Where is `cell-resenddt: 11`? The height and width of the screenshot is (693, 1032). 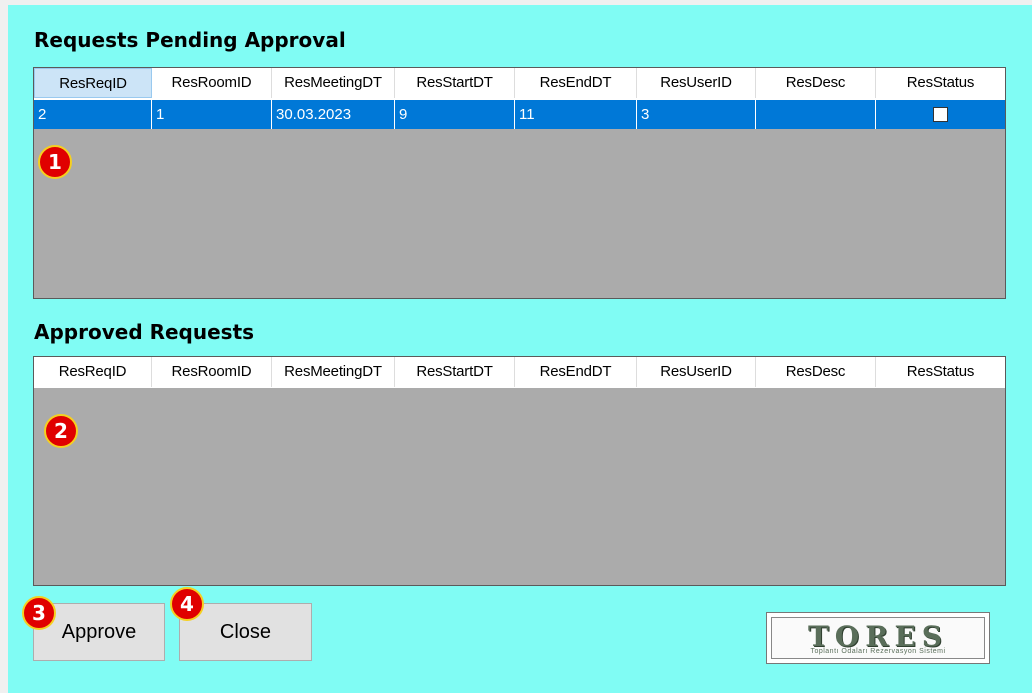 cell-resenddt: 11 is located at coordinates (576, 114).